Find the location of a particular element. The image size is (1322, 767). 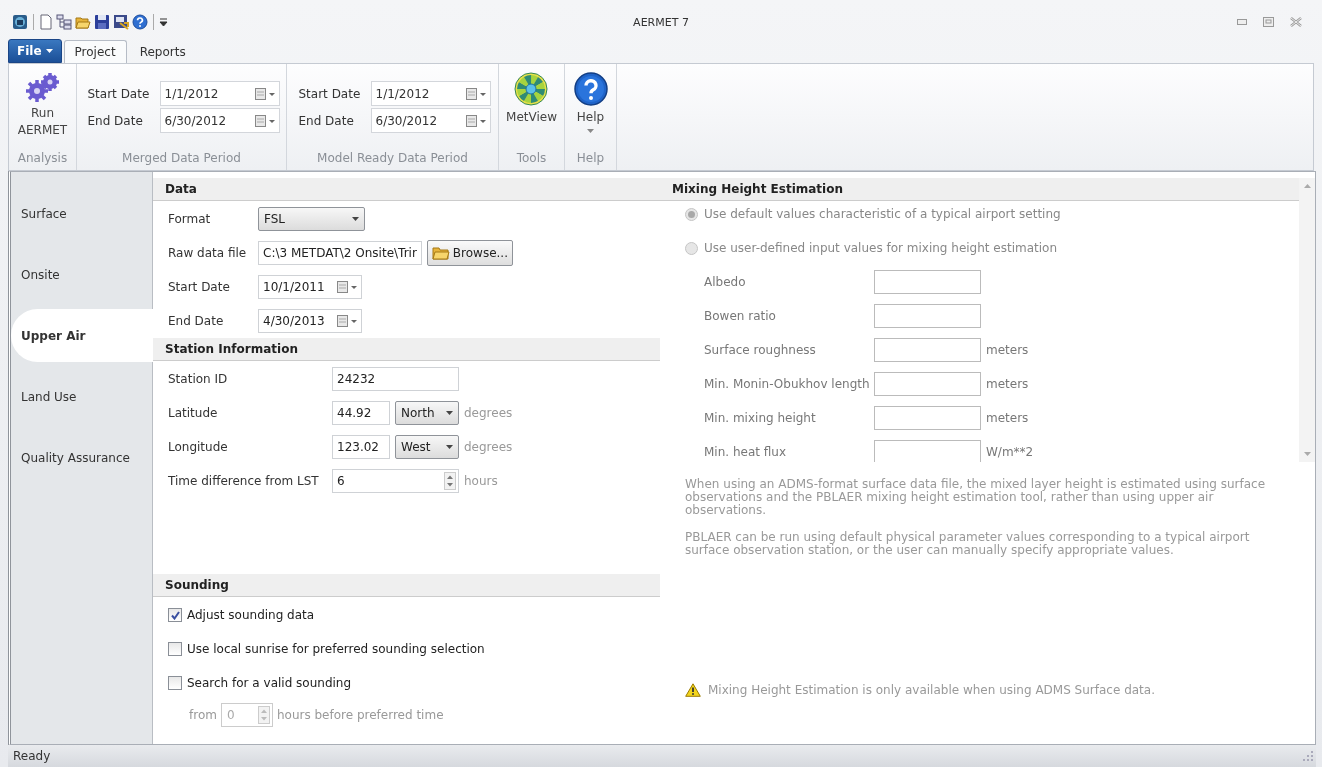

radio-label: Use user-defined input values for mixing height estimation is located at coordinates (881, 248).